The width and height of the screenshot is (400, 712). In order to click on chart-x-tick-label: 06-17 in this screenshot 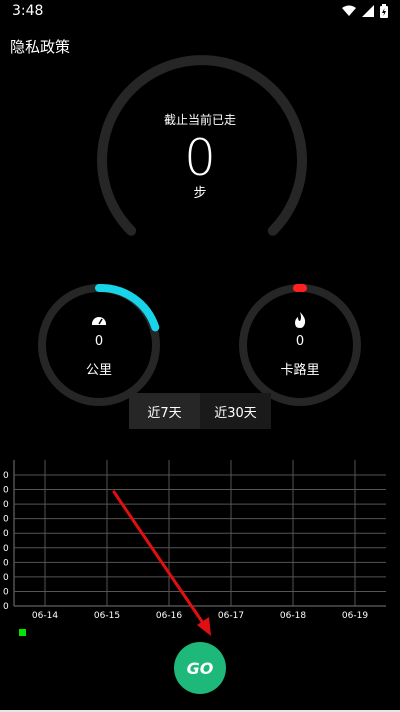, I will do `click(231, 616)`.